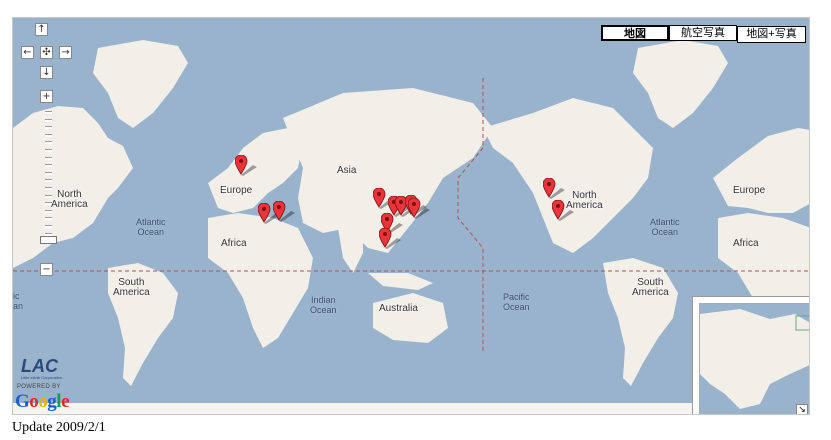 The height and width of the screenshot is (440, 831). What do you see at coordinates (27, 52) in the screenshot?
I see `pan-left-button: ←` at bounding box center [27, 52].